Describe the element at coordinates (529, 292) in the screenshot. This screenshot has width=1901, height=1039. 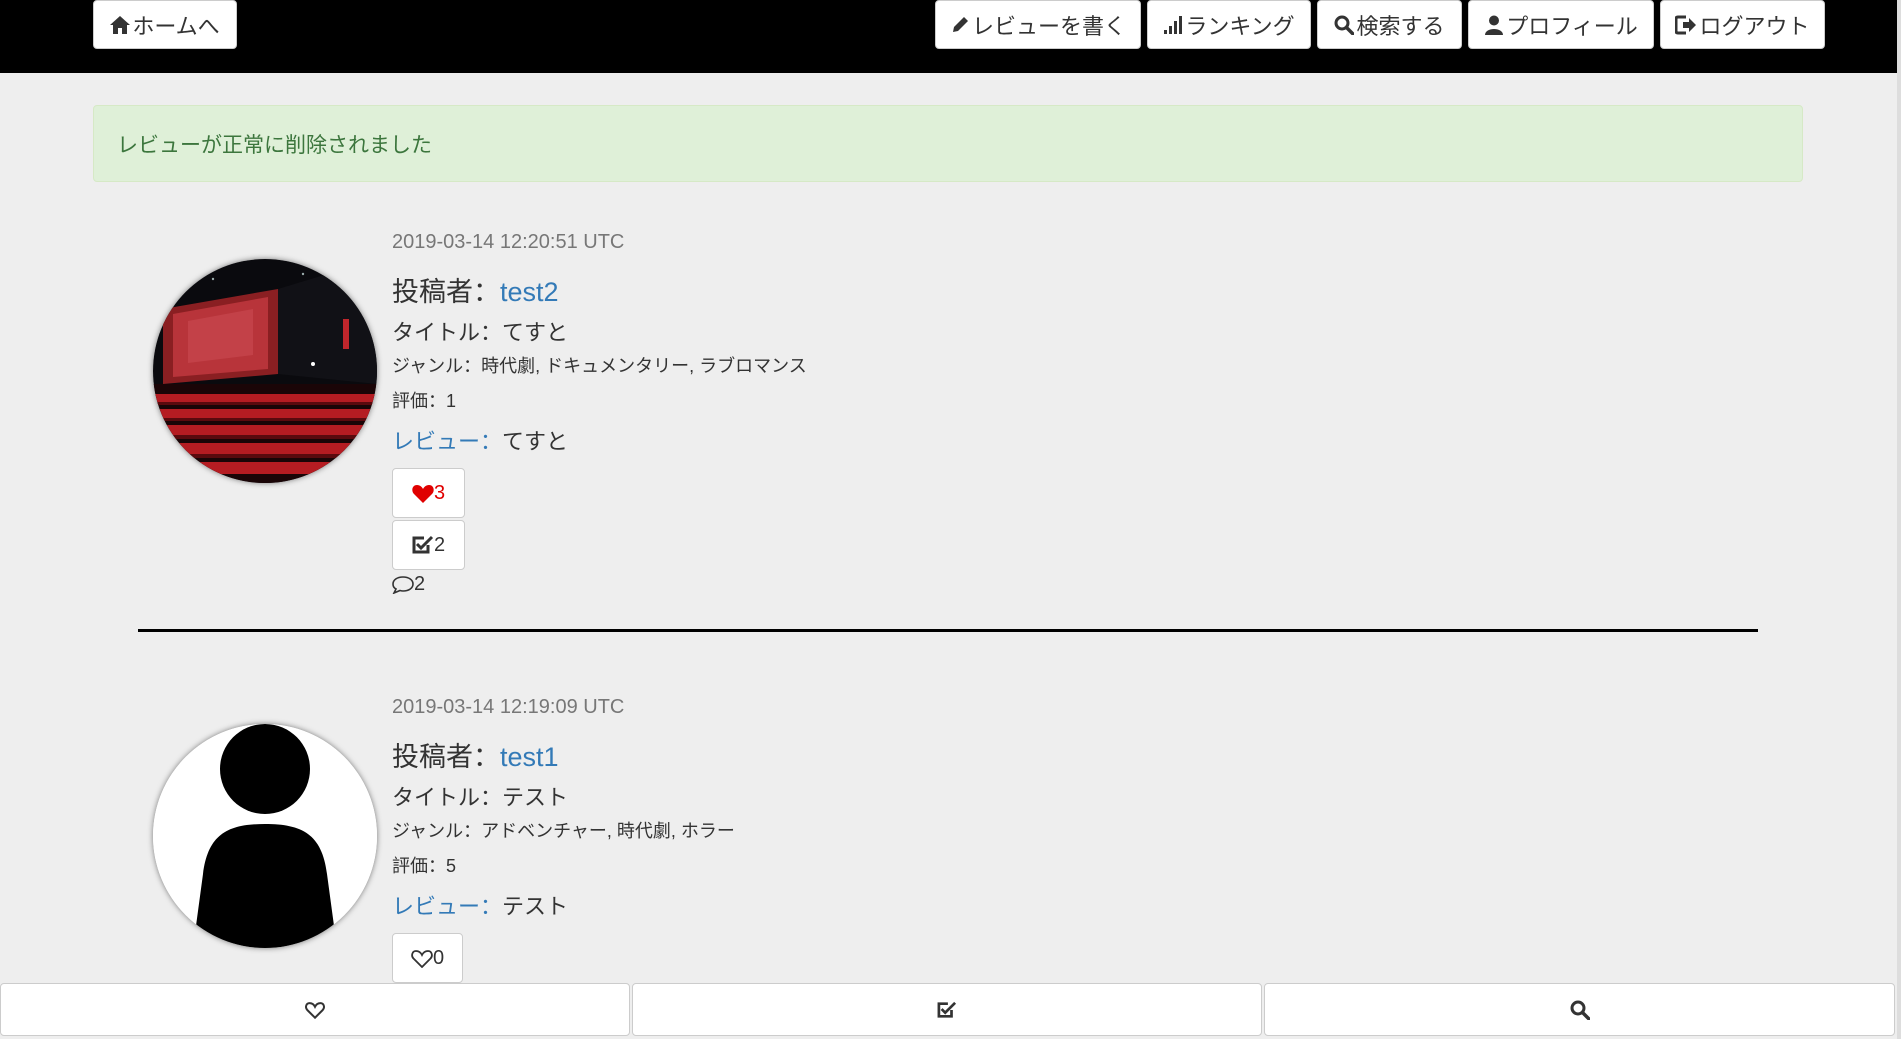
I see `author-link: test2` at that location.